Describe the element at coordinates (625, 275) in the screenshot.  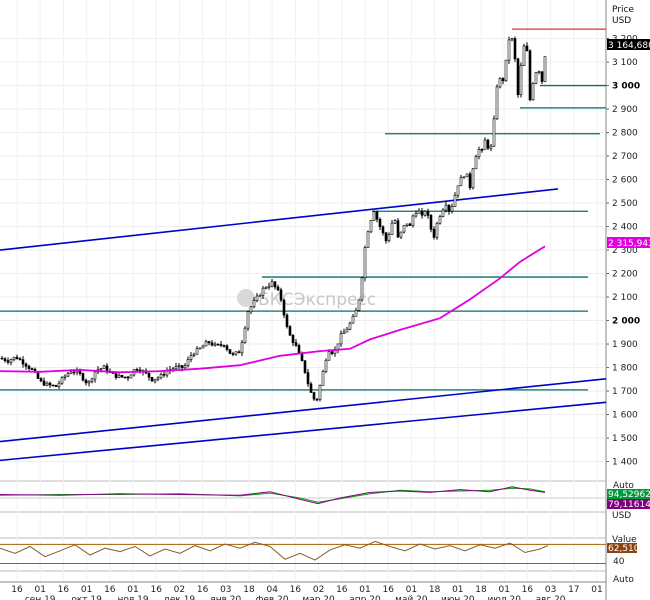
I see `y-tick-label: 2 200` at that location.